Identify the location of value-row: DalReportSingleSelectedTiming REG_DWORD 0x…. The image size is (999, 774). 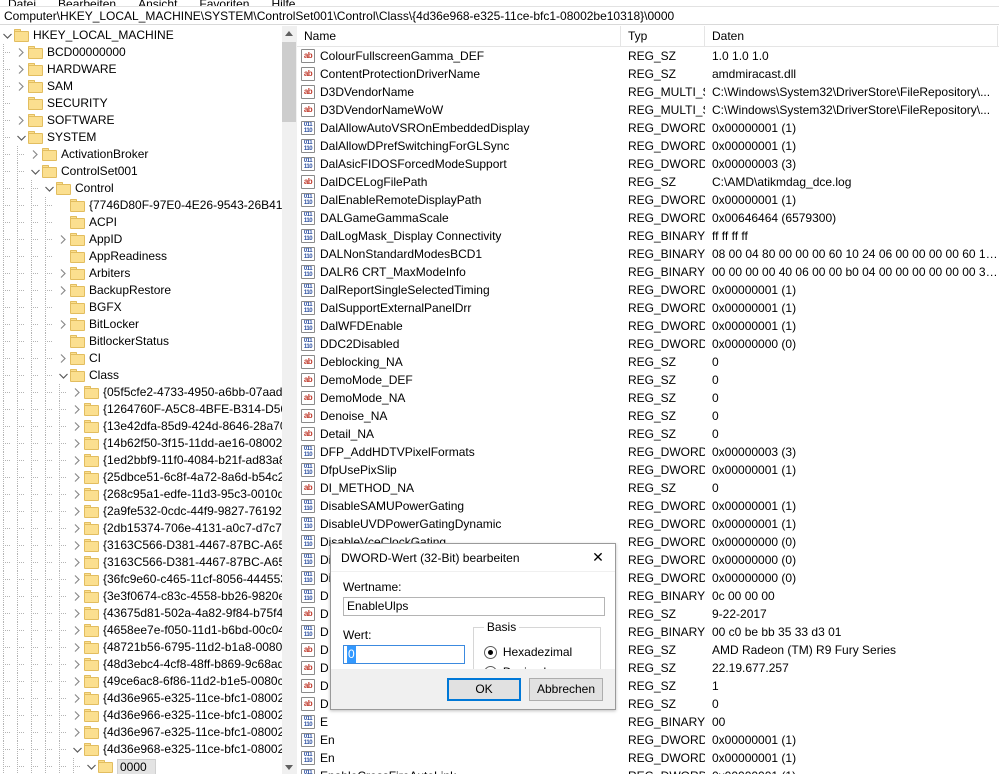
(648, 290).